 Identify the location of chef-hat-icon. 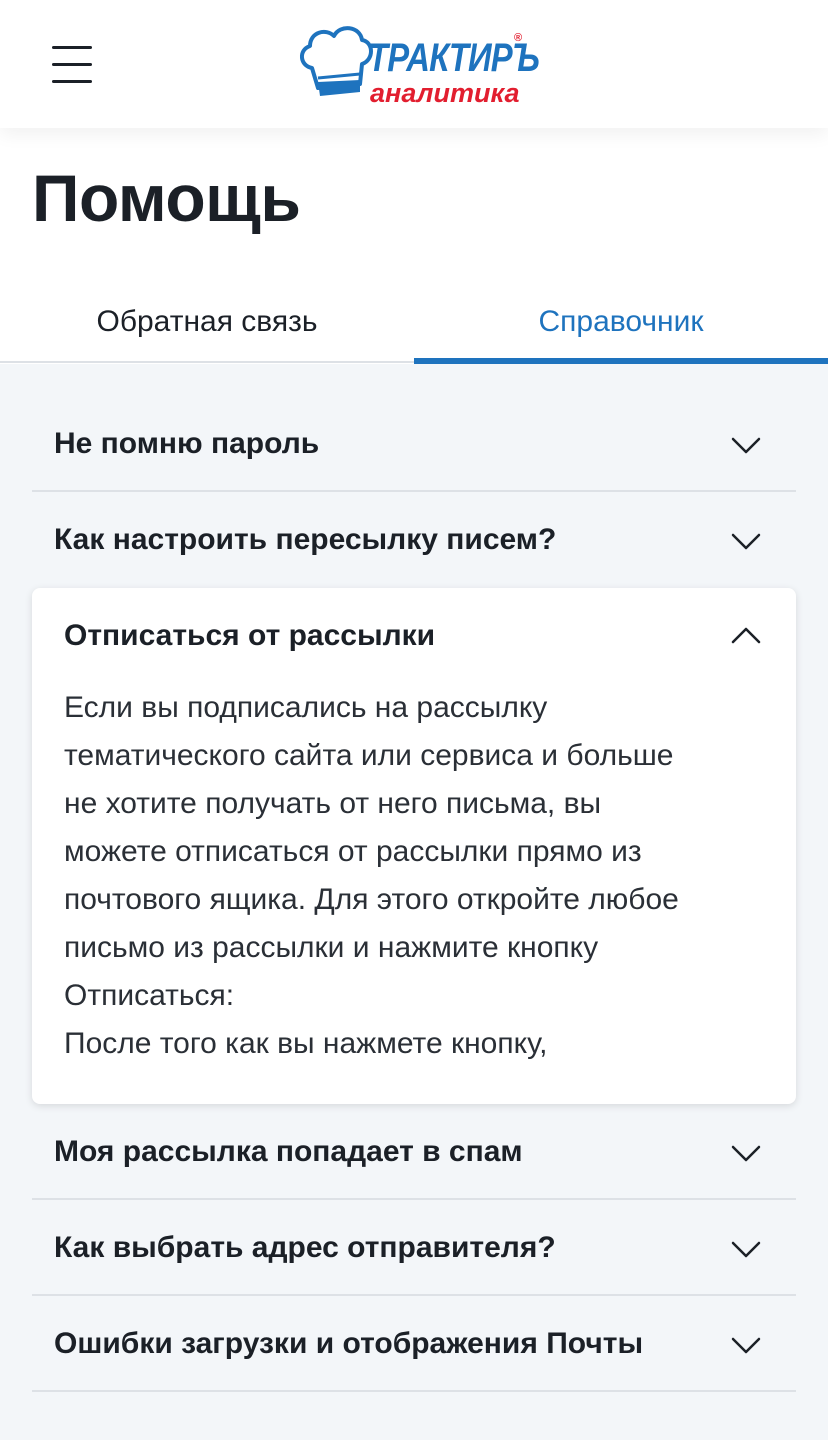
(336, 61).